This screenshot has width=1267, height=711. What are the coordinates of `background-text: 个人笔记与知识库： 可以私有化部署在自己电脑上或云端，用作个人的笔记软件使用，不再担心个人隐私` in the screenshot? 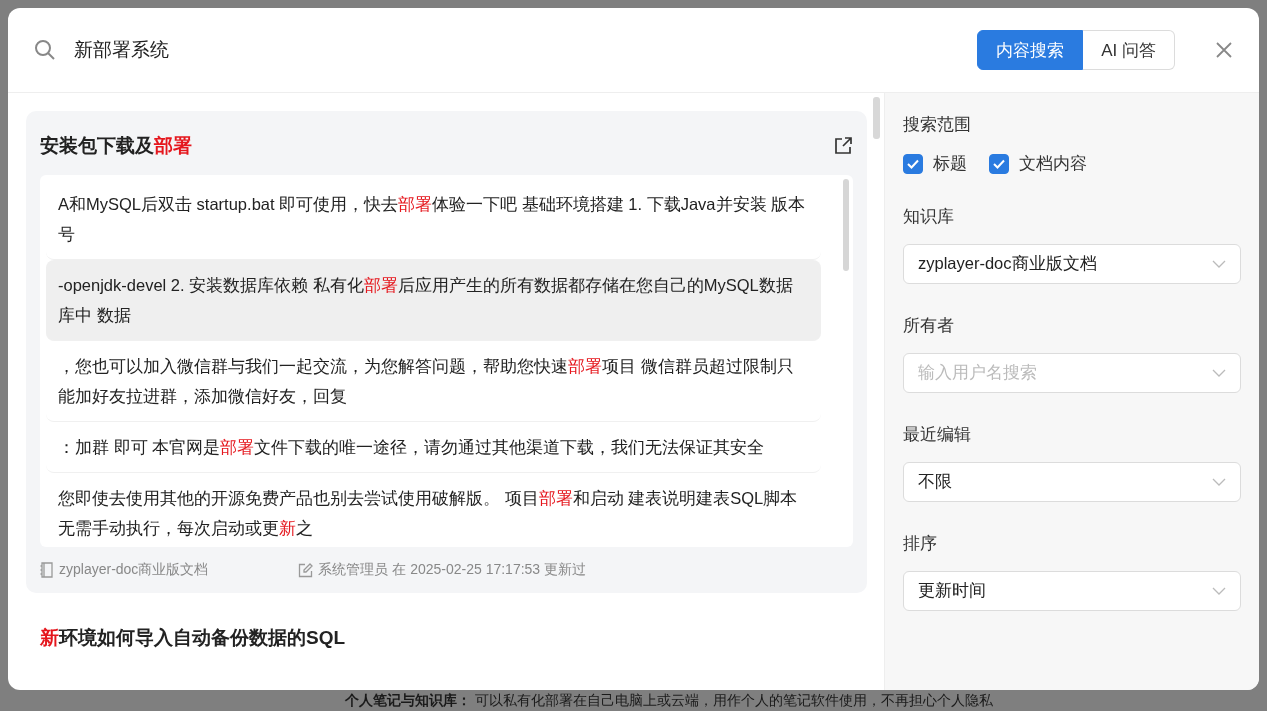 It's located at (669, 700).